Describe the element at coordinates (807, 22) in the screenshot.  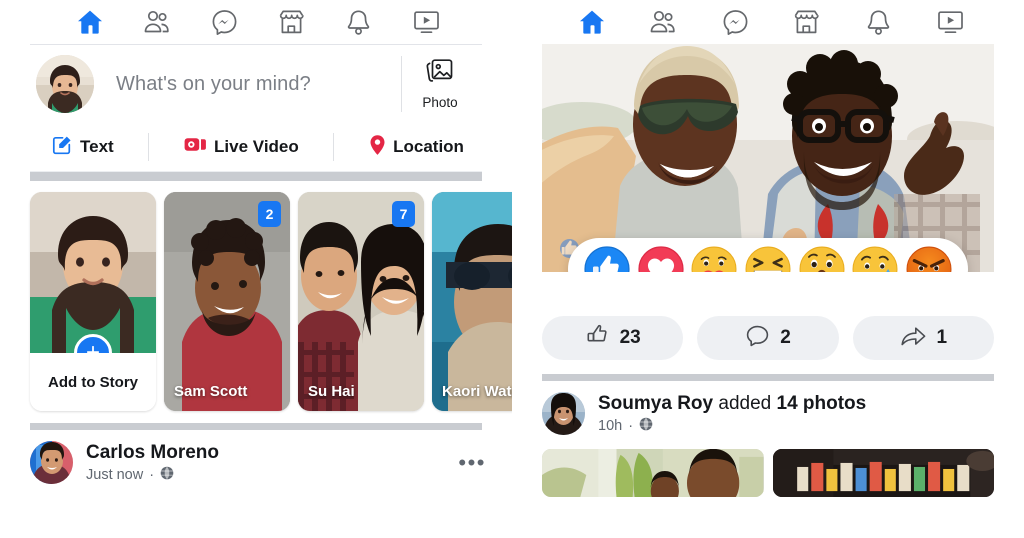
I see `nav-marketplace-button-right` at that location.